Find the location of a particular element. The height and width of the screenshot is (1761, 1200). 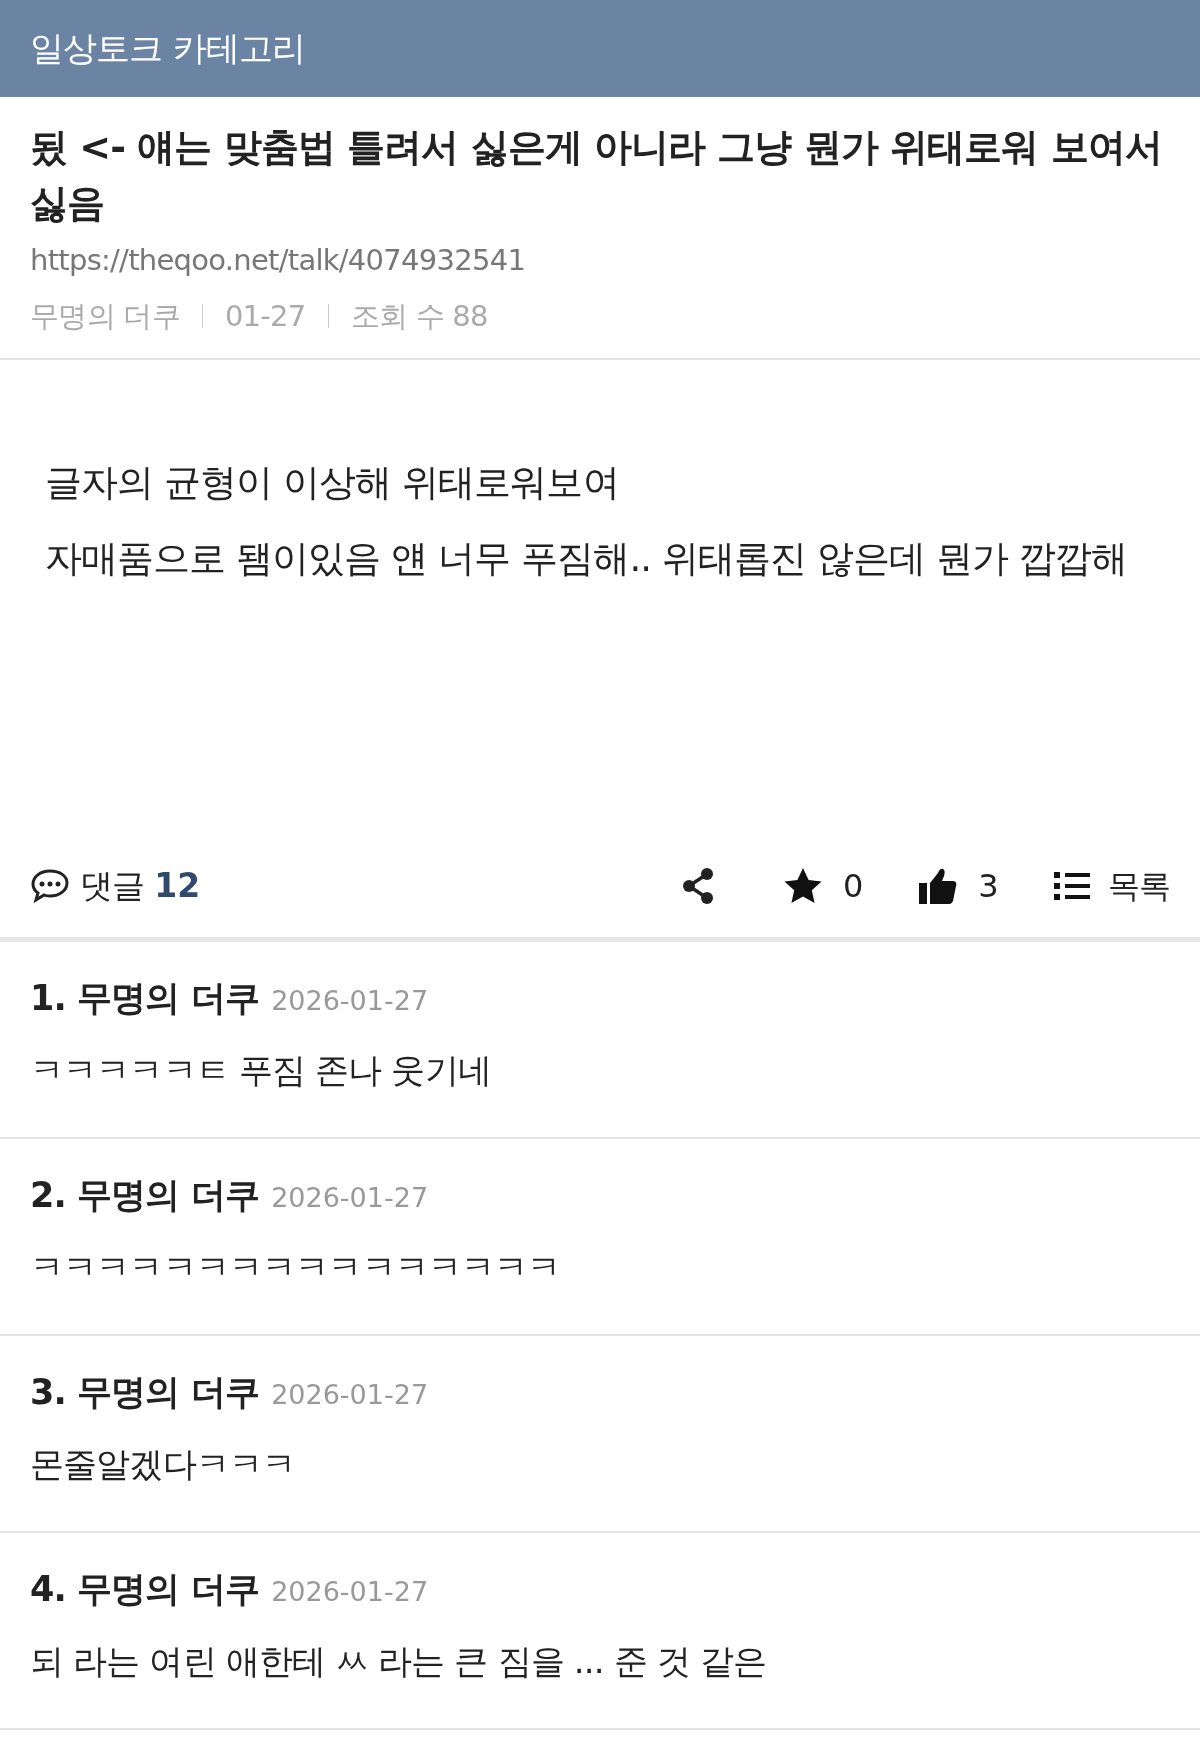

share-button is located at coordinates (697, 885).